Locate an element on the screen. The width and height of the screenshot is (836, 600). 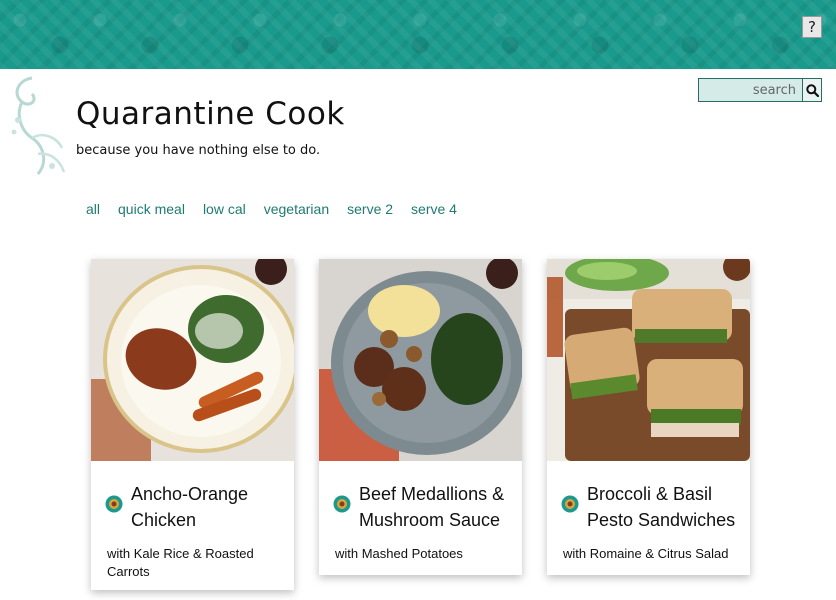
filter-vegetarian: vegetarian is located at coordinates (296, 209).